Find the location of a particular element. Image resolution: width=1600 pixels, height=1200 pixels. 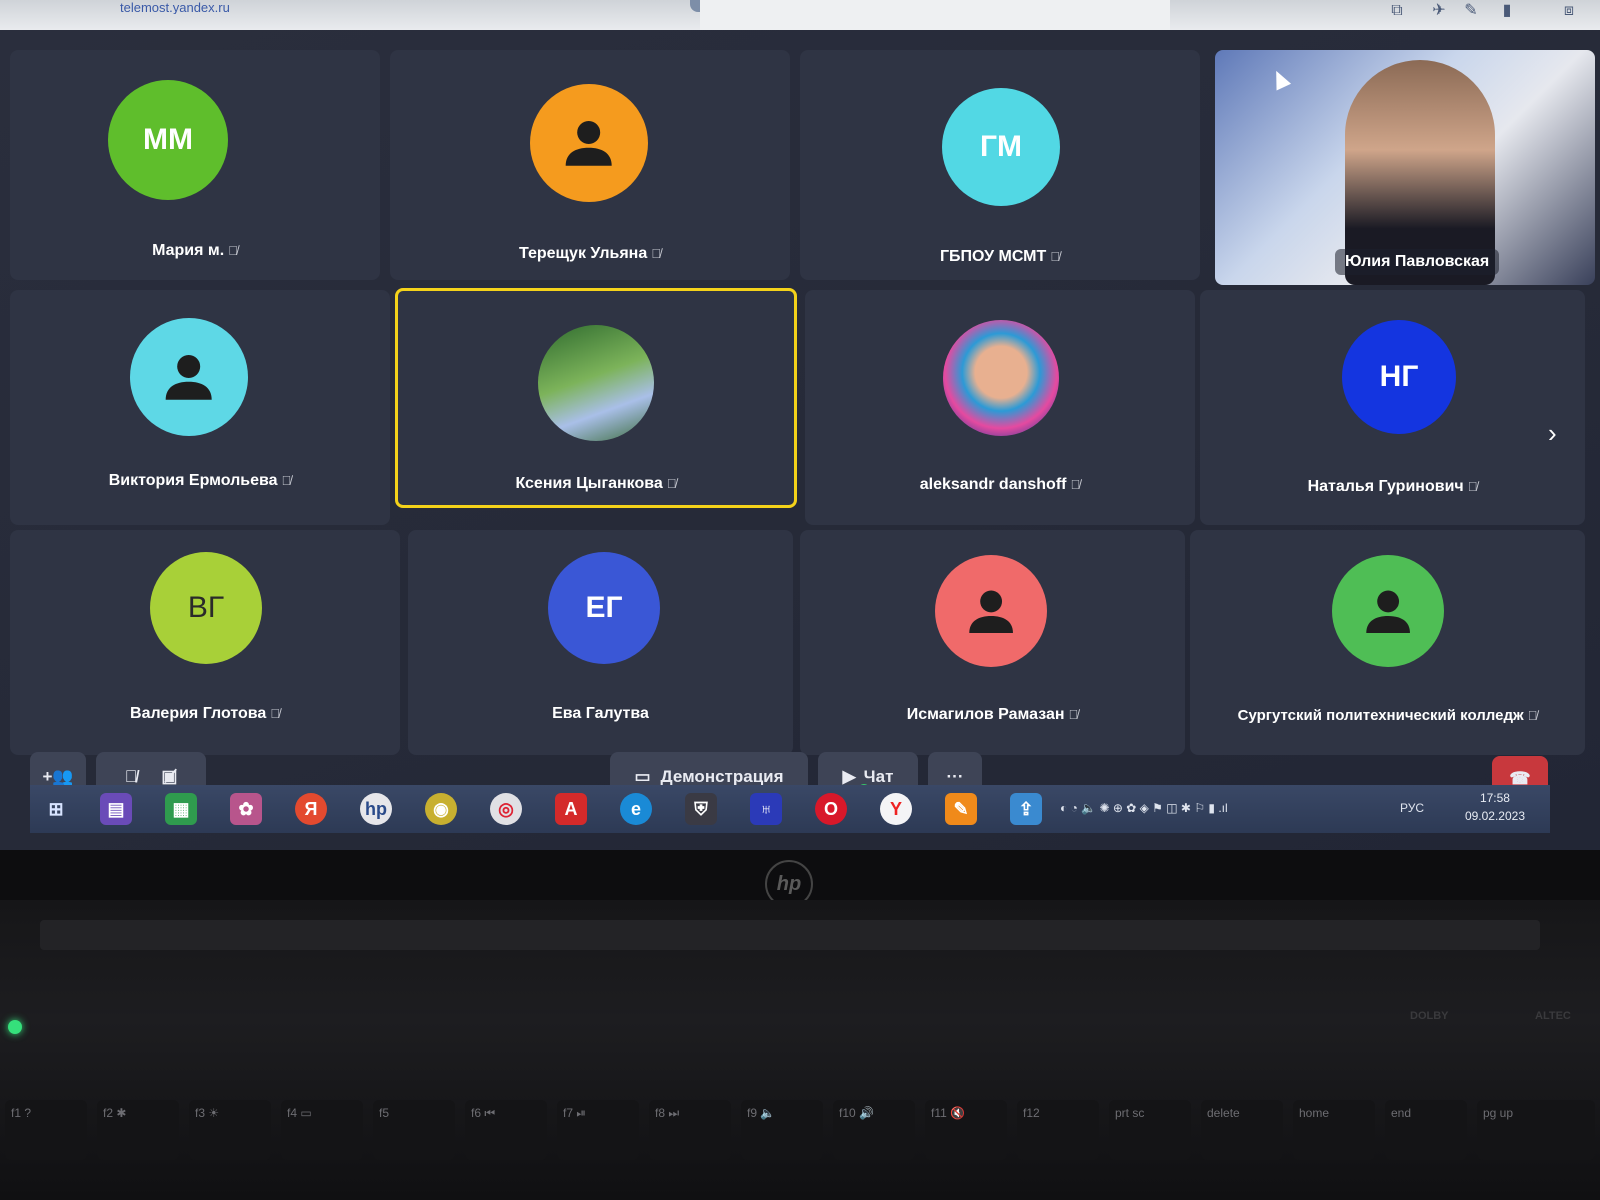

participant-video-tile: Юлия Павловская is located at coordinates (1405, 167).